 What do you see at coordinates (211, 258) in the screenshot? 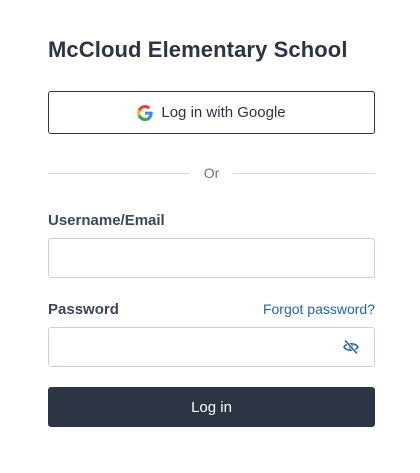
I see `username-field` at bounding box center [211, 258].